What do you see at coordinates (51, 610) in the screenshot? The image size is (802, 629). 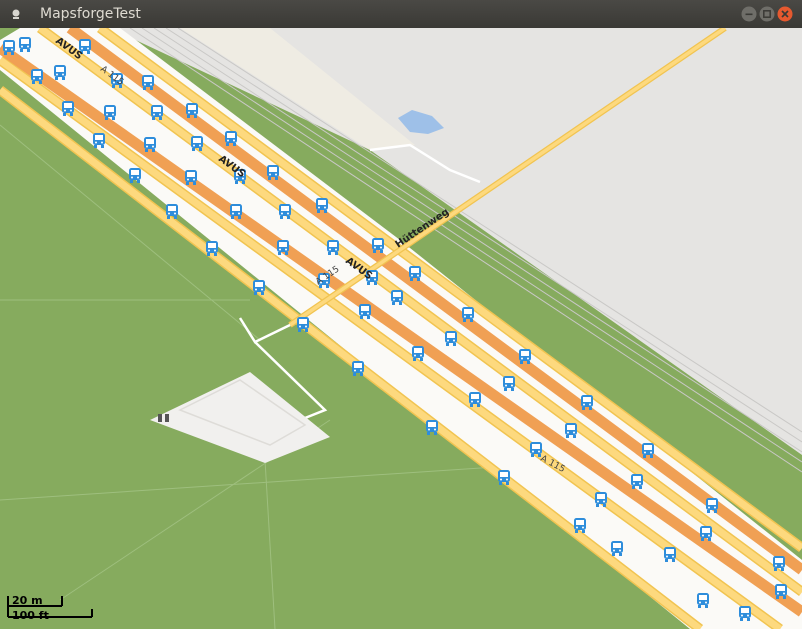 I see `scale-bar: 20 m 100 ft` at bounding box center [51, 610].